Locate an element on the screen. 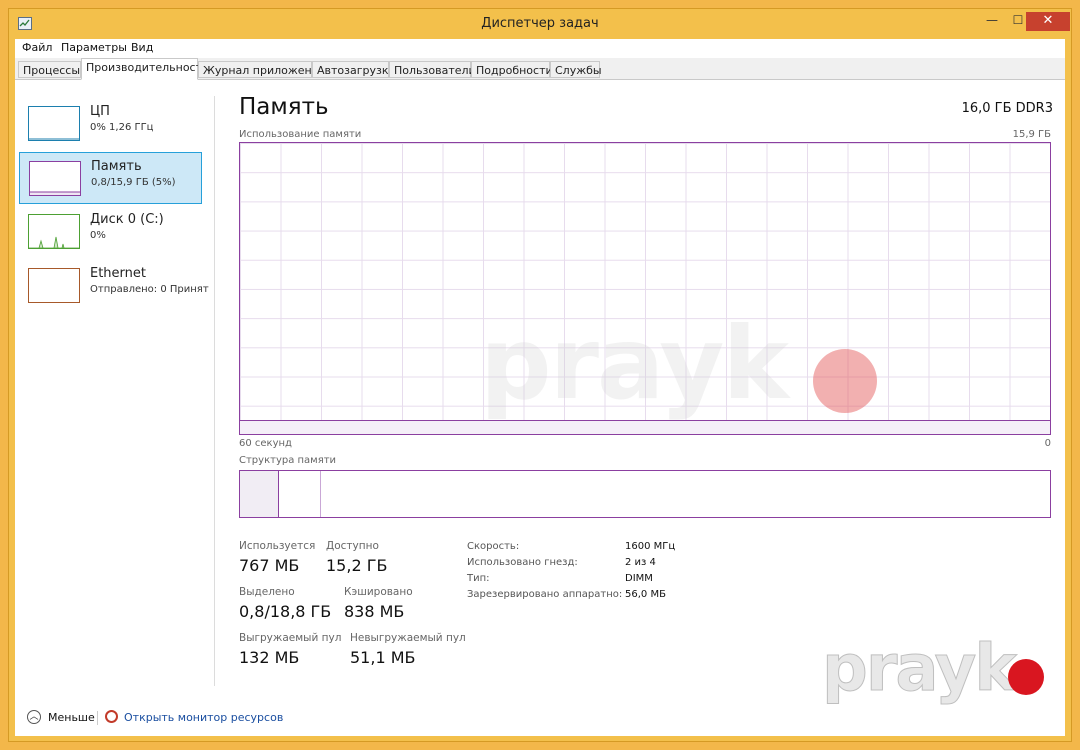 Image resolution: width=1080 pixels, height=750 pixels. stat-paged-pool: Выгружаемый пул 132 МБ is located at coordinates (290, 649).